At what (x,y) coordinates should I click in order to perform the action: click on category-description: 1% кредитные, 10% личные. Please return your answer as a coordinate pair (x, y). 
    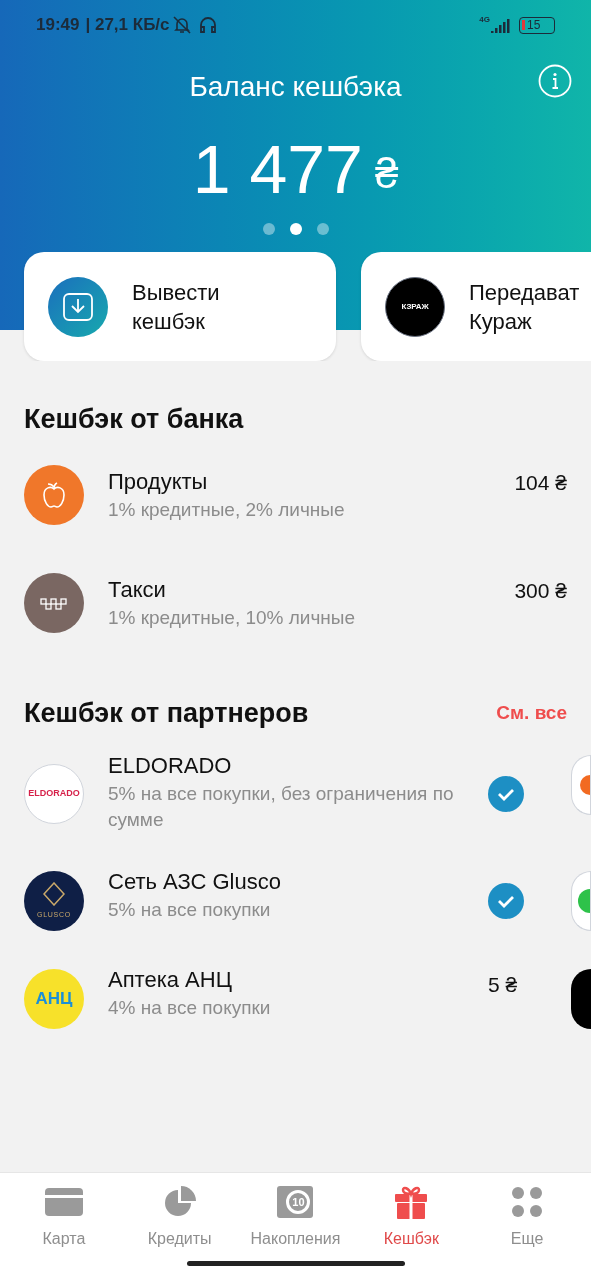
    Looking at the image, I should click on (232, 617).